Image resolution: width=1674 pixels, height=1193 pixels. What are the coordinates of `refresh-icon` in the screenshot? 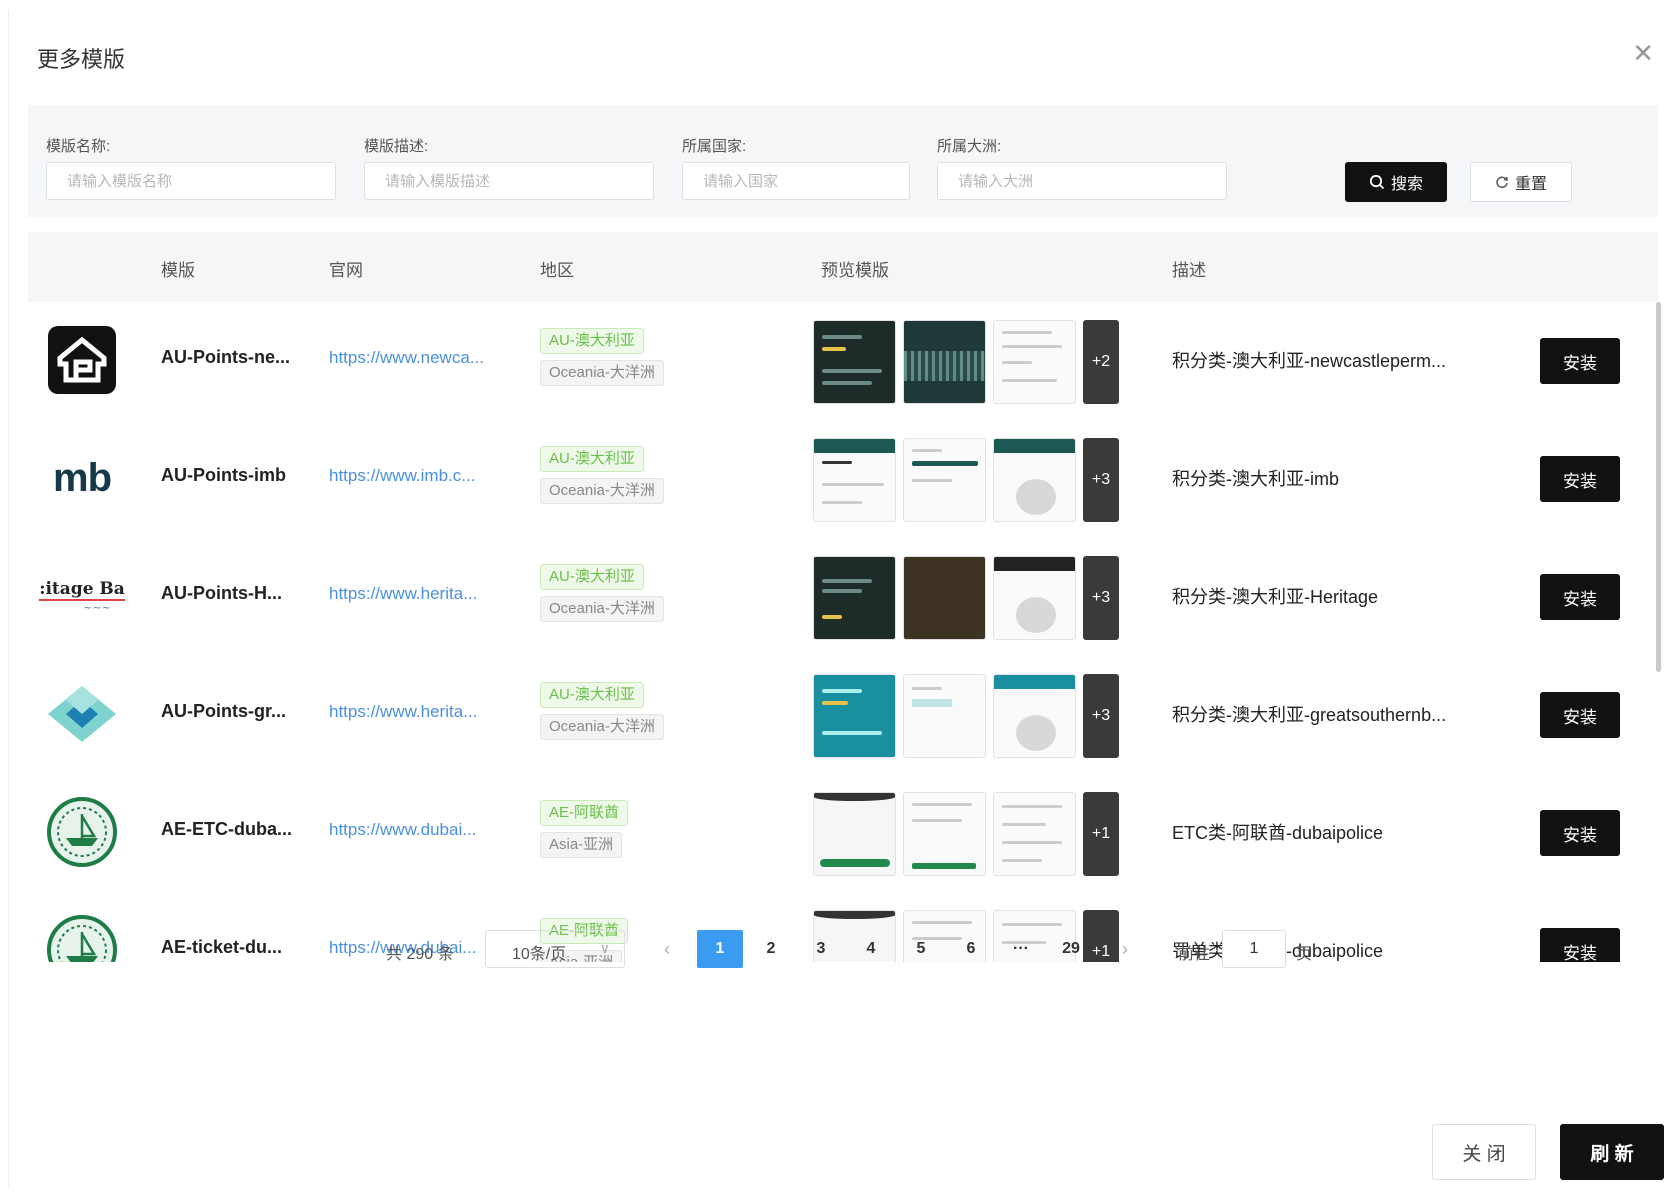 It's located at (1502, 182).